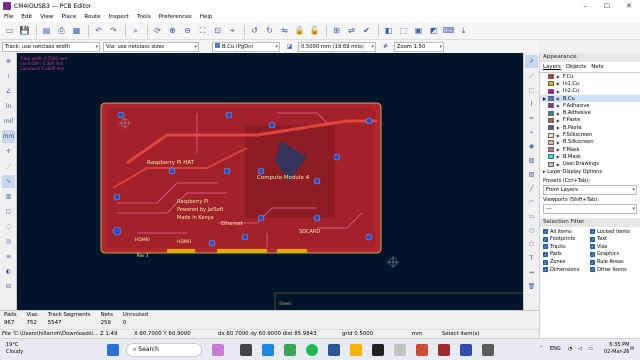  Describe the element at coordinates (590, 208) in the screenshot. I see `viewports-dropdown: --- ▾` at that location.